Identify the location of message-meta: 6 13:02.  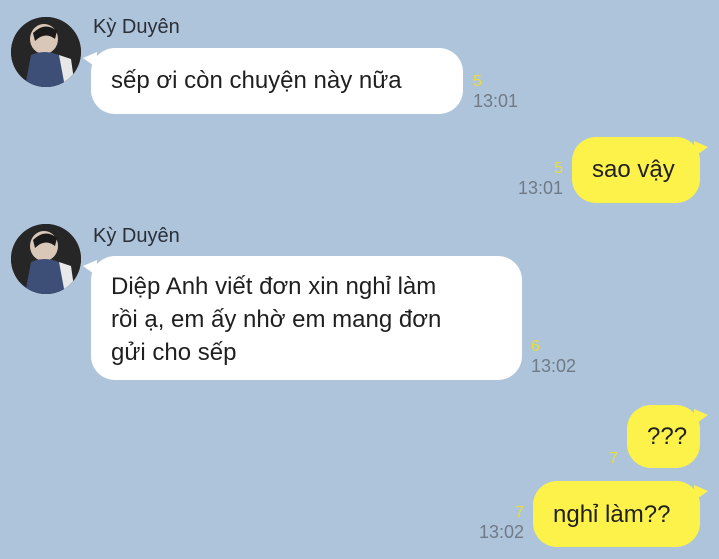
(553, 357).